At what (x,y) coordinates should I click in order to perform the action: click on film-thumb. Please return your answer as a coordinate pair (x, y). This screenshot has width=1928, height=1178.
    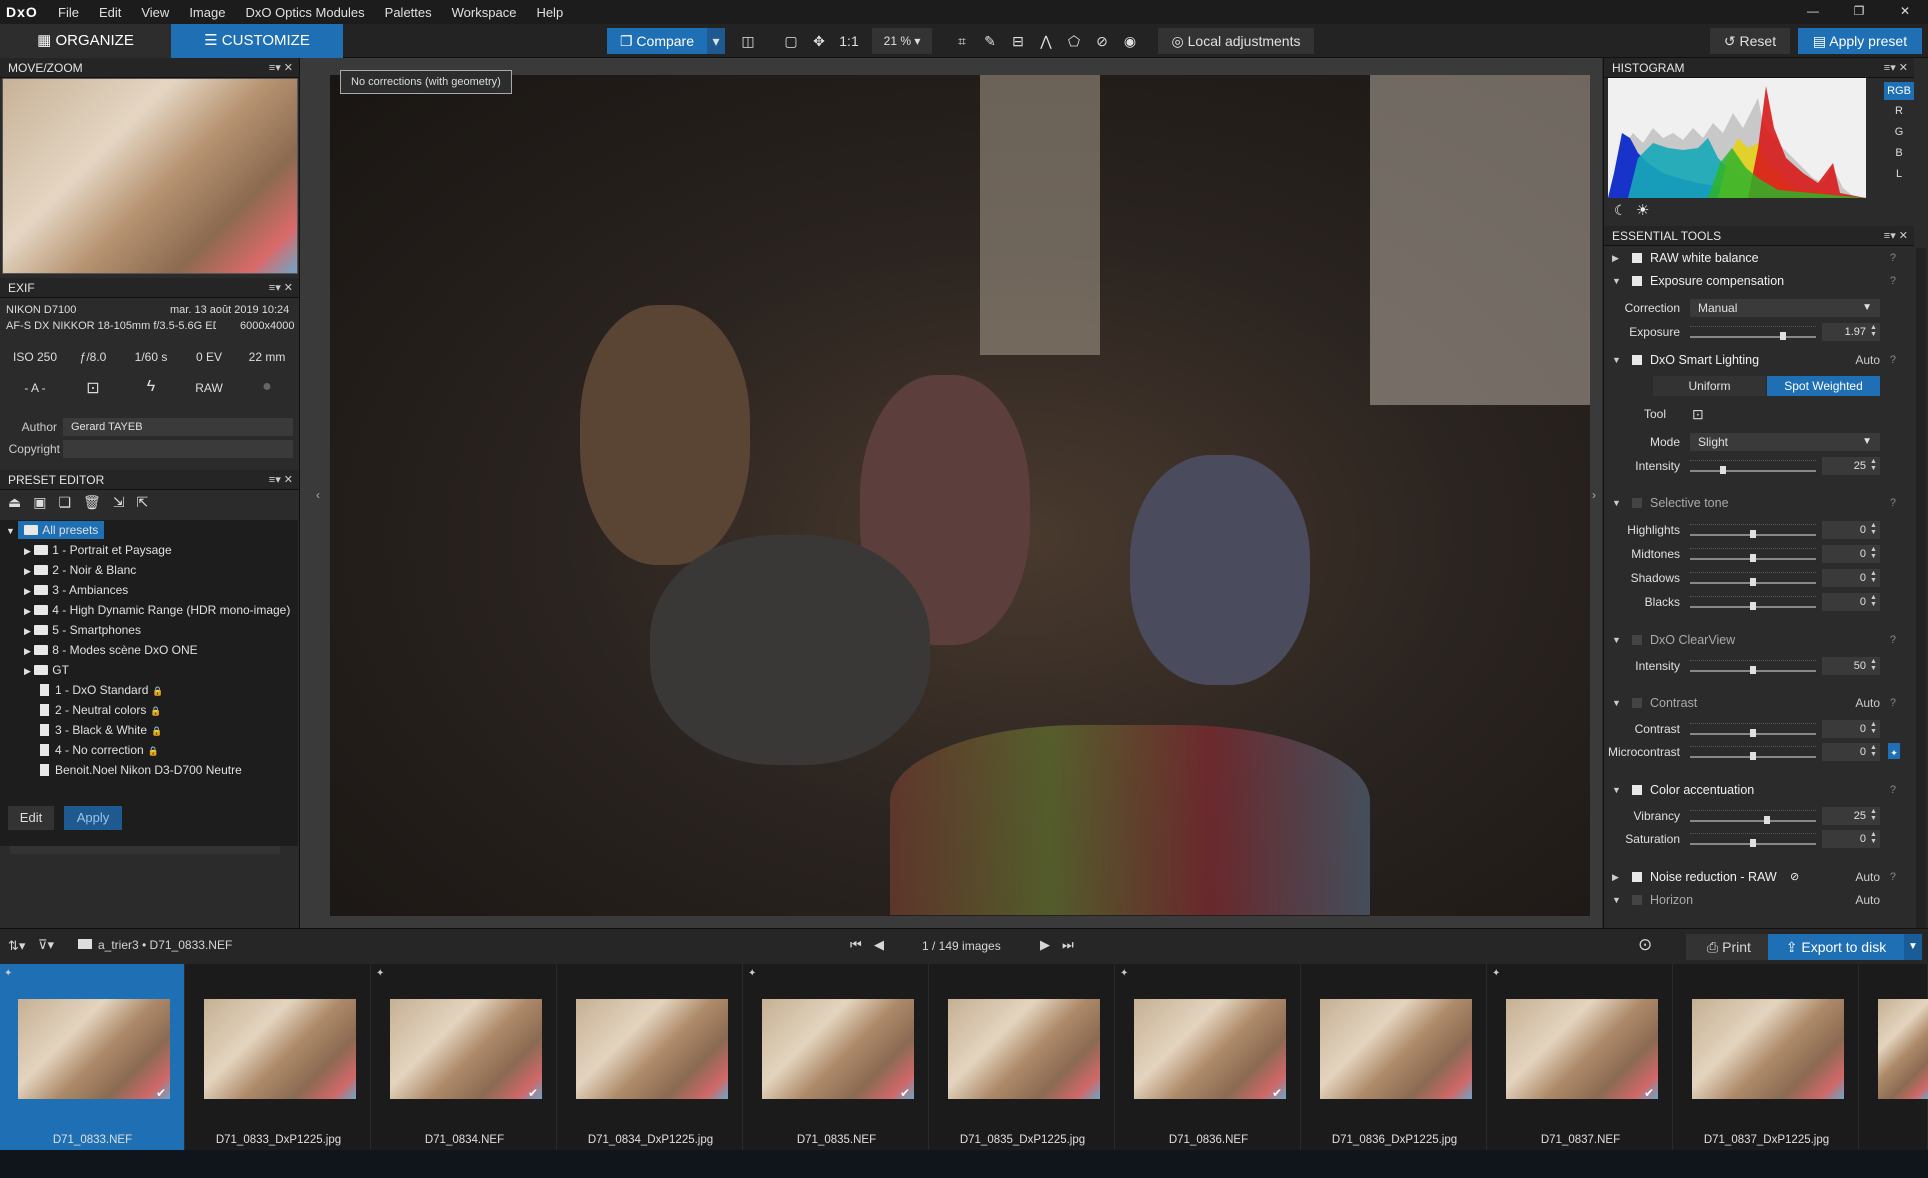
    Looking at the image, I should click on (1894, 1057).